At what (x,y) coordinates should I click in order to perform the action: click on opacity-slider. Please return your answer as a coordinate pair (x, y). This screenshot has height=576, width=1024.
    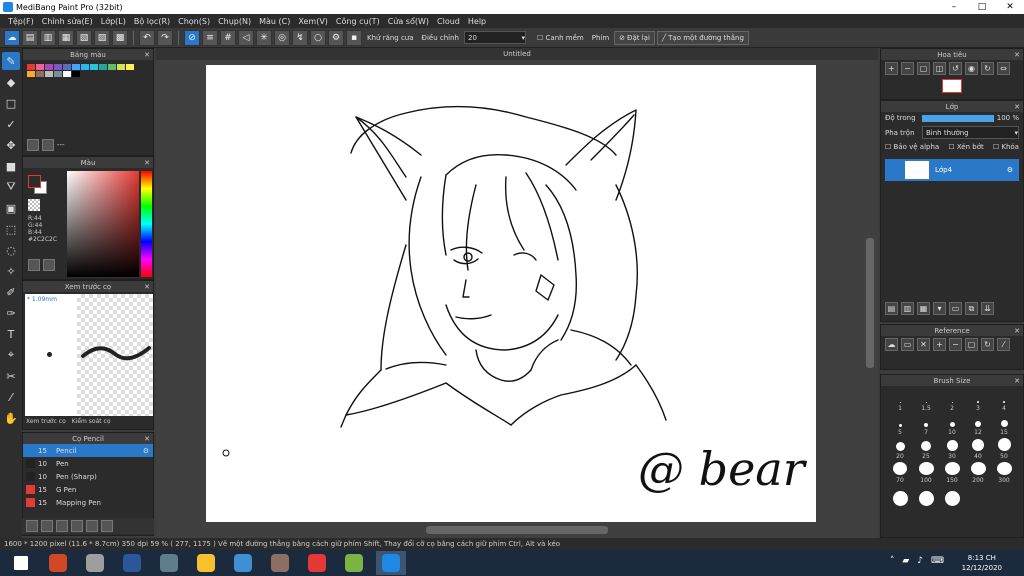
    Looking at the image, I should click on (958, 118).